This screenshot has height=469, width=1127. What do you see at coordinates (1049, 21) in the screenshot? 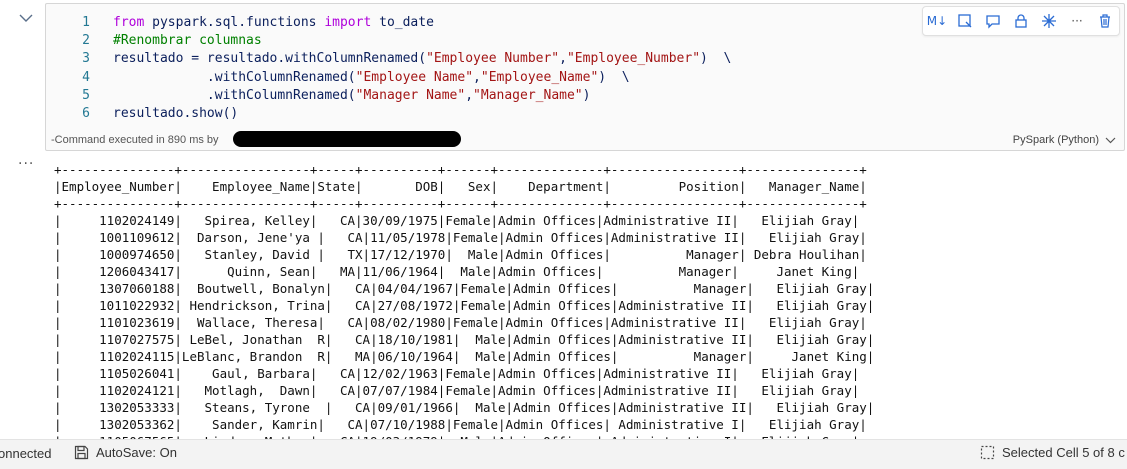
I see `freeze-icon` at bounding box center [1049, 21].